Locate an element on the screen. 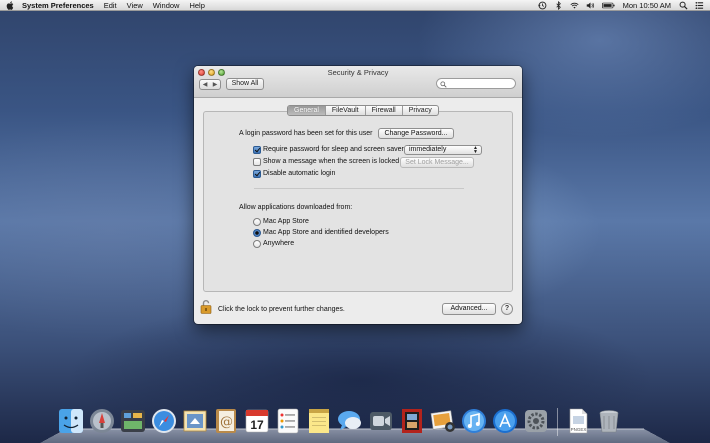 Image resolution: width=710 pixels, height=443 pixels. window-title: Security & Privacy is located at coordinates (358, 72).